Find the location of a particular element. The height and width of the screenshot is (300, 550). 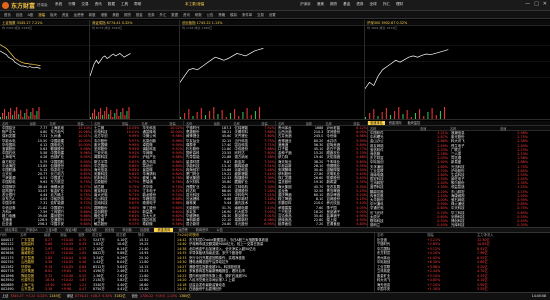

index-quote: 创业 1745.22 +19.5 1.13% 1380亿 is located at coordinates (161, 296).